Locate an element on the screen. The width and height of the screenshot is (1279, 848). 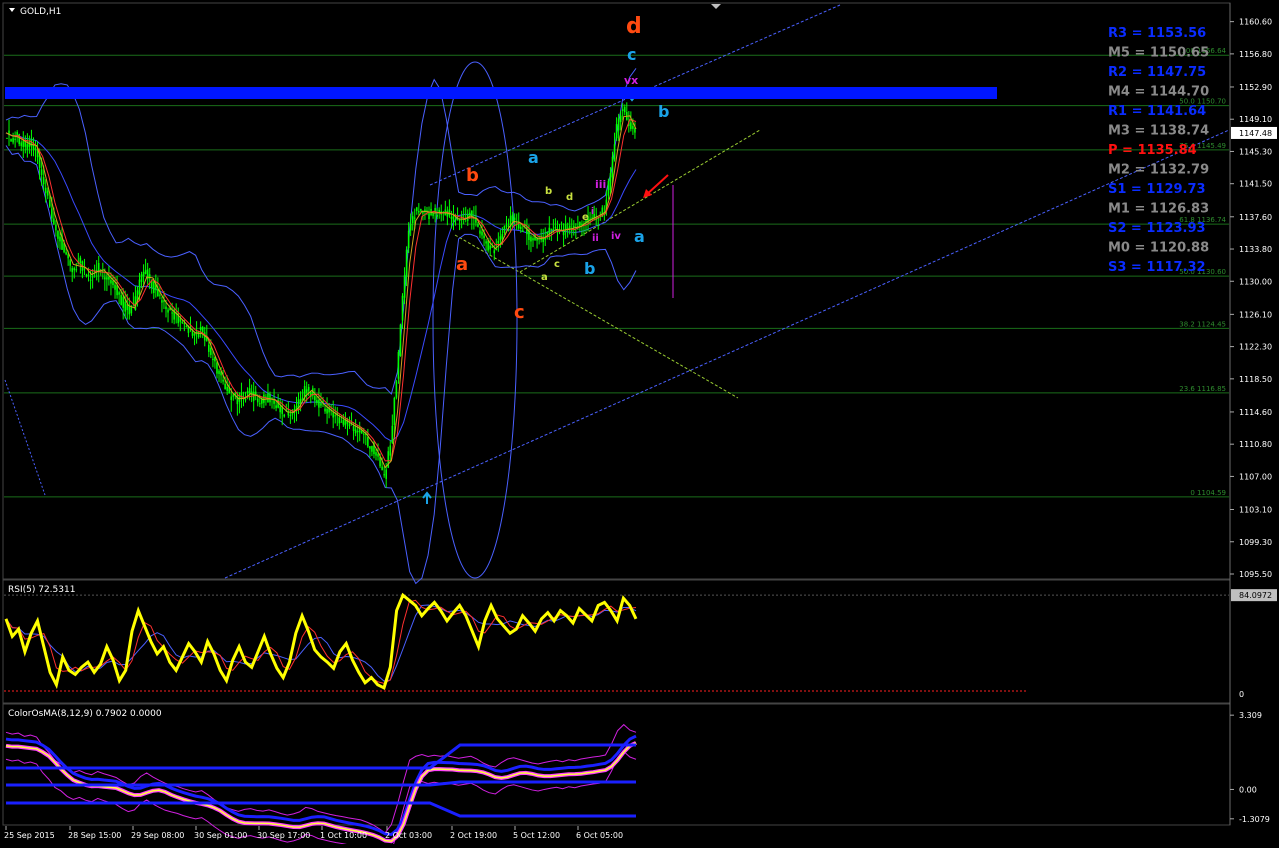
rsi-level-label: 84.0972 is located at coordinates (1255, 595).